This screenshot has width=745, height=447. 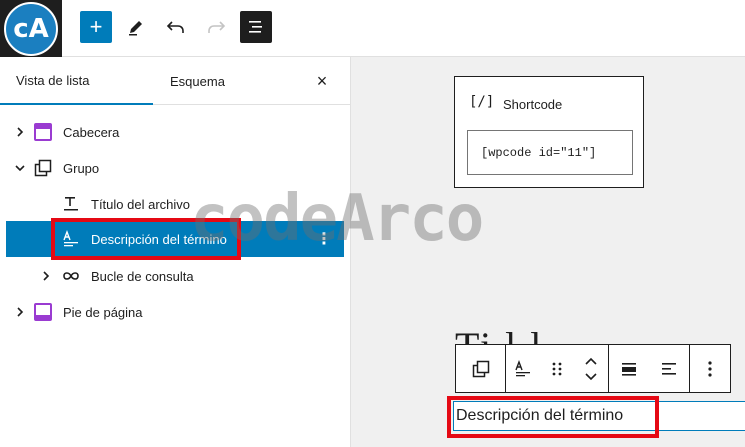 I want to click on add-block-button: +, so click(x=96, y=27).